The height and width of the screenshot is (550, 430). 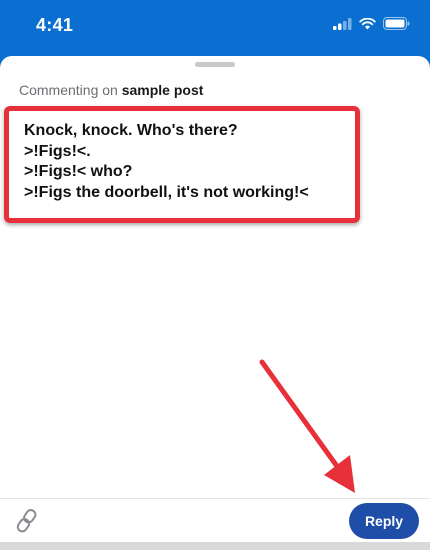 What do you see at coordinates (215, 546) in the screenshot?
I see `bottom-strip` at bounding box center [215, 546].